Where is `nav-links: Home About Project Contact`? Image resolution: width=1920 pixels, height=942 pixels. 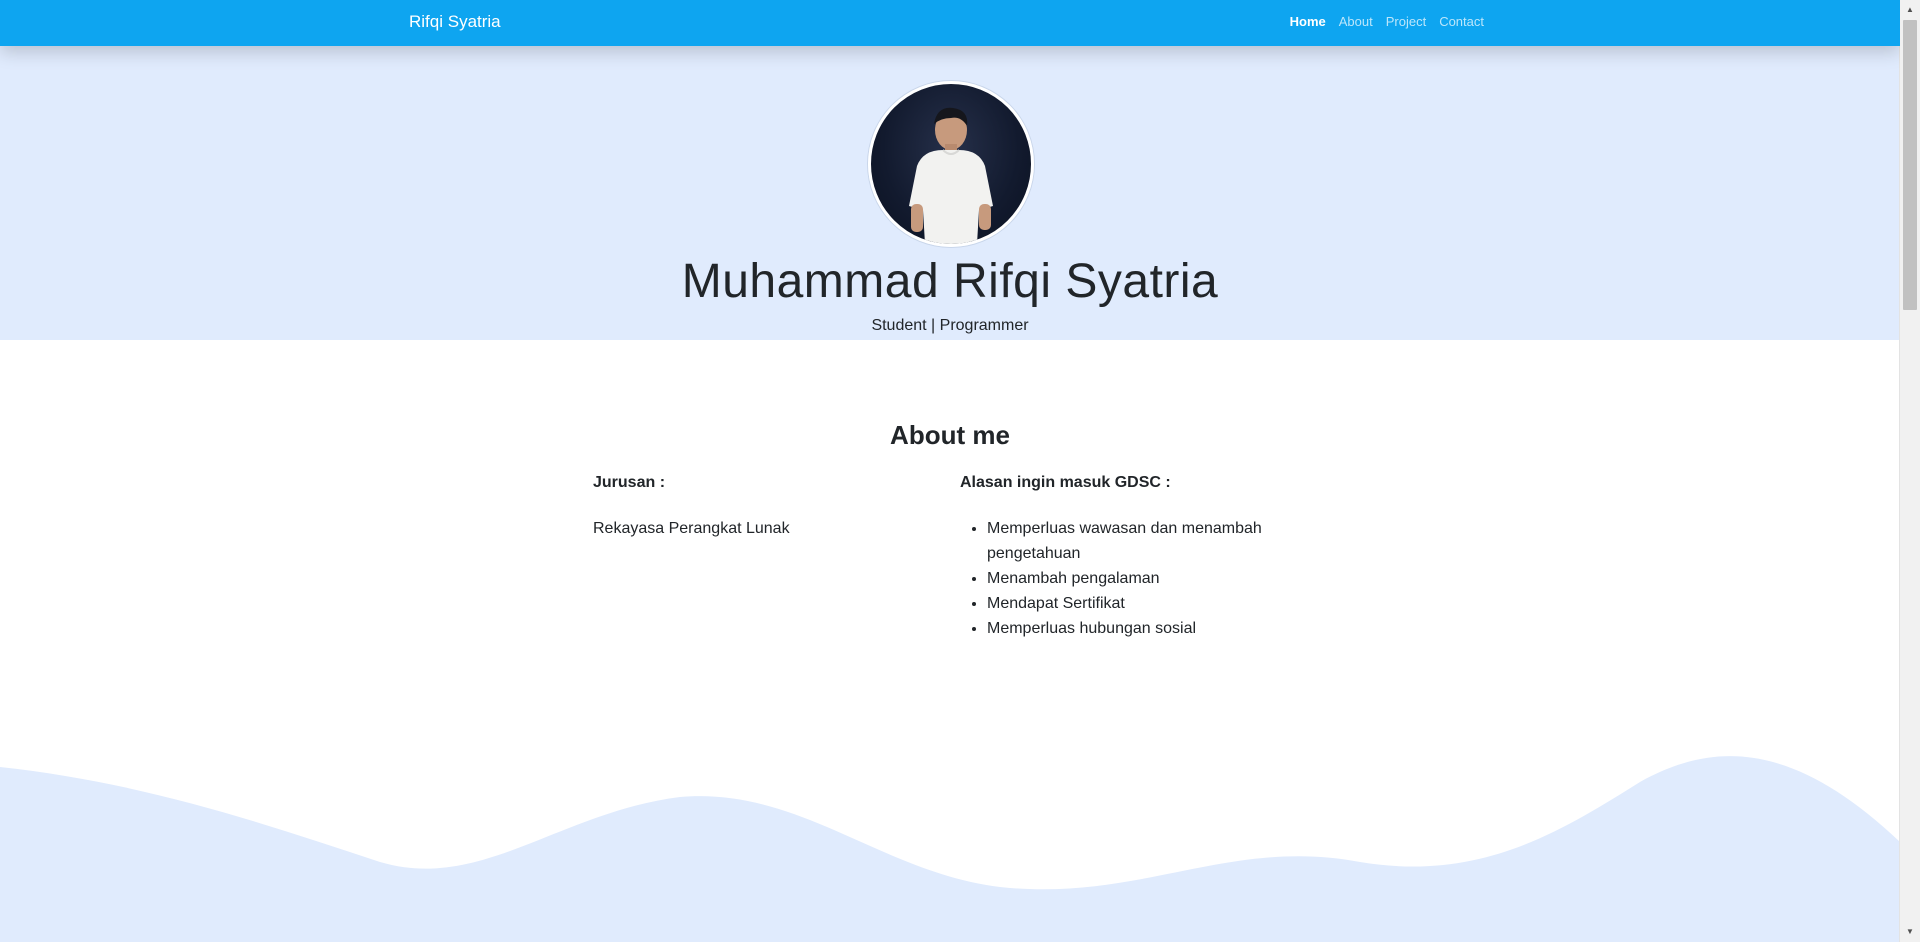
nav-links: Home About Project Contact is located at coordinates (1387, 21).